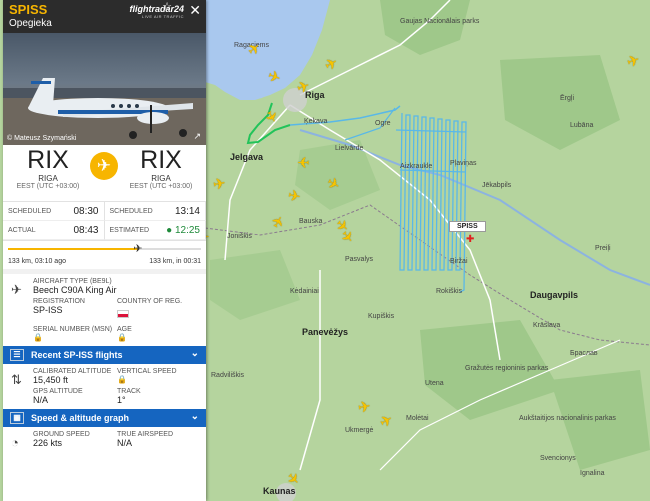 This screenshot has width=650, height=501. Describe the element at coordinates (228, 375) in the screenshot. I see `map-label-radviliskis: Radviliškis` at that location.